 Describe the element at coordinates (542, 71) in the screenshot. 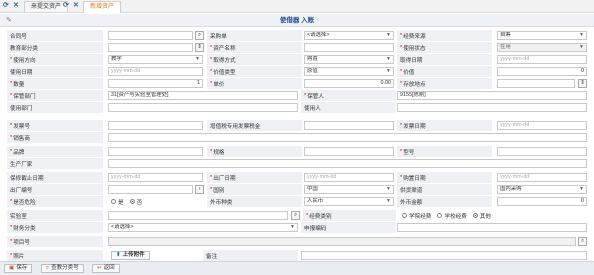

I see `value-input: 0` at that location.